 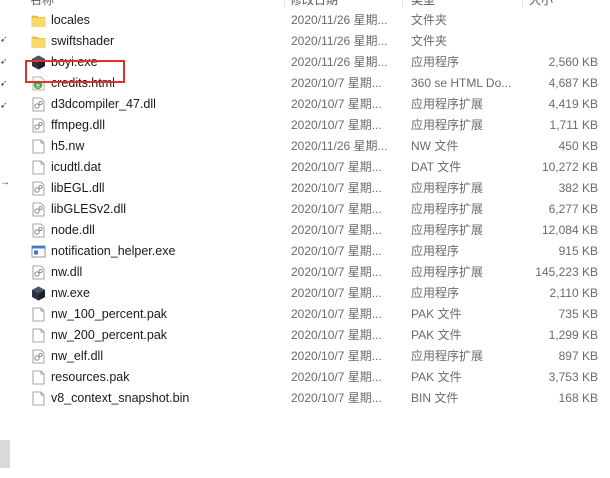 I want to click on file-row: libEGL.dll 2020/10/7 星期... 应用程序扩展 382 KB, so click(x=305, y=188).